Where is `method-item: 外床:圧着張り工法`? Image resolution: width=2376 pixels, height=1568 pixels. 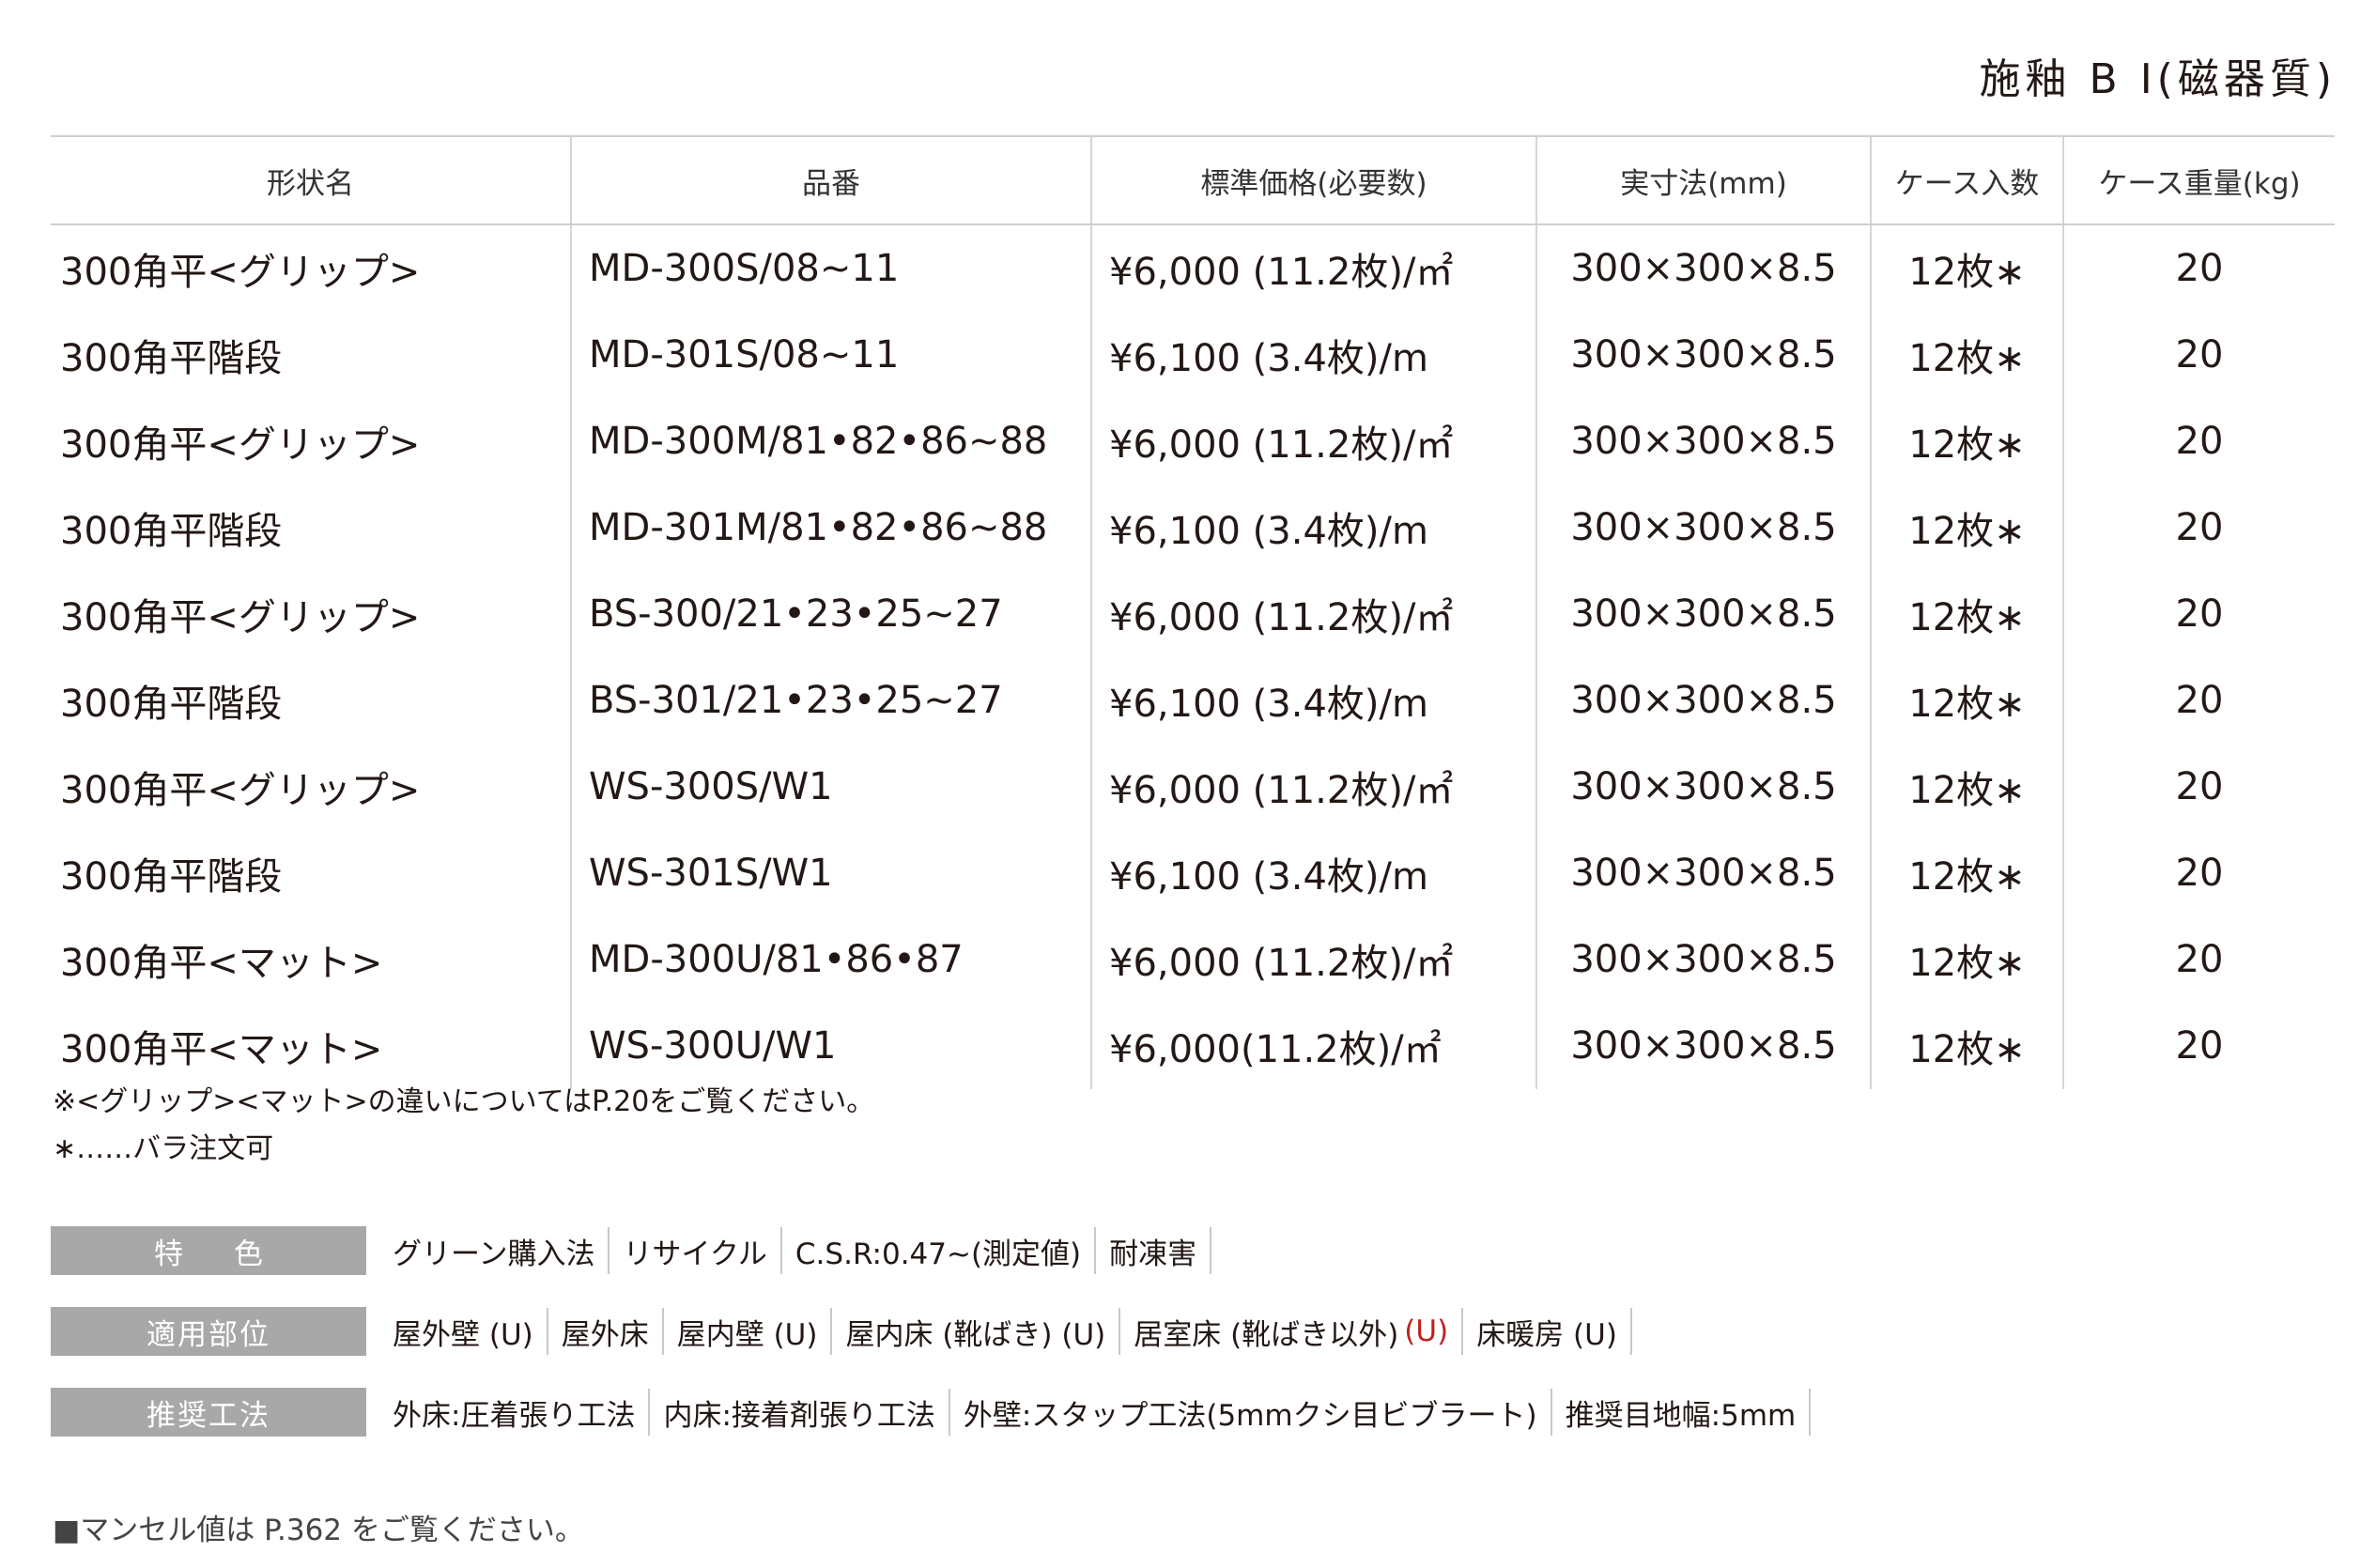
method-item: 外床:圧着張り工法 is located at coordinates (515, 1413).